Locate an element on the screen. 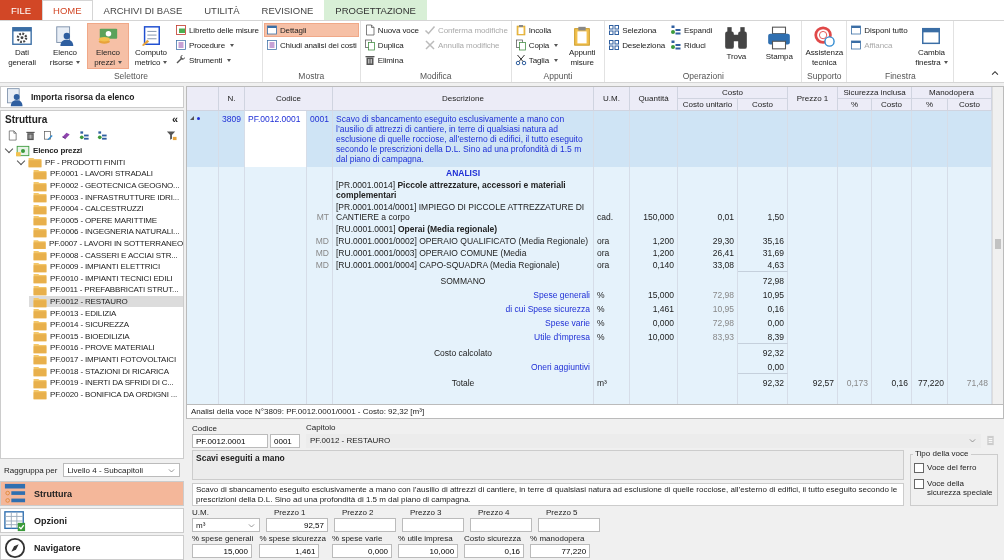 The image size is (1004, 560). ribbon-button: Chiudi analisi dei costi is located at coordinates (311, 45).